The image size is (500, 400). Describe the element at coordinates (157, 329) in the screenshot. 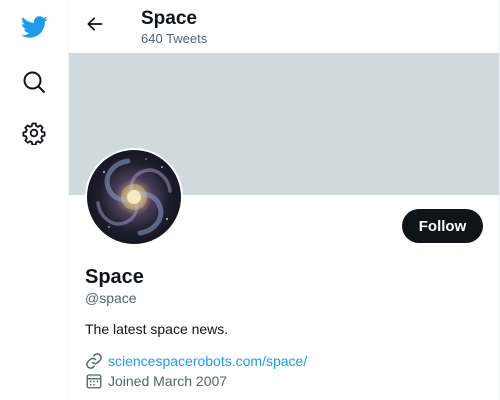

I see `profile-bio: The latest space news.` at that location.